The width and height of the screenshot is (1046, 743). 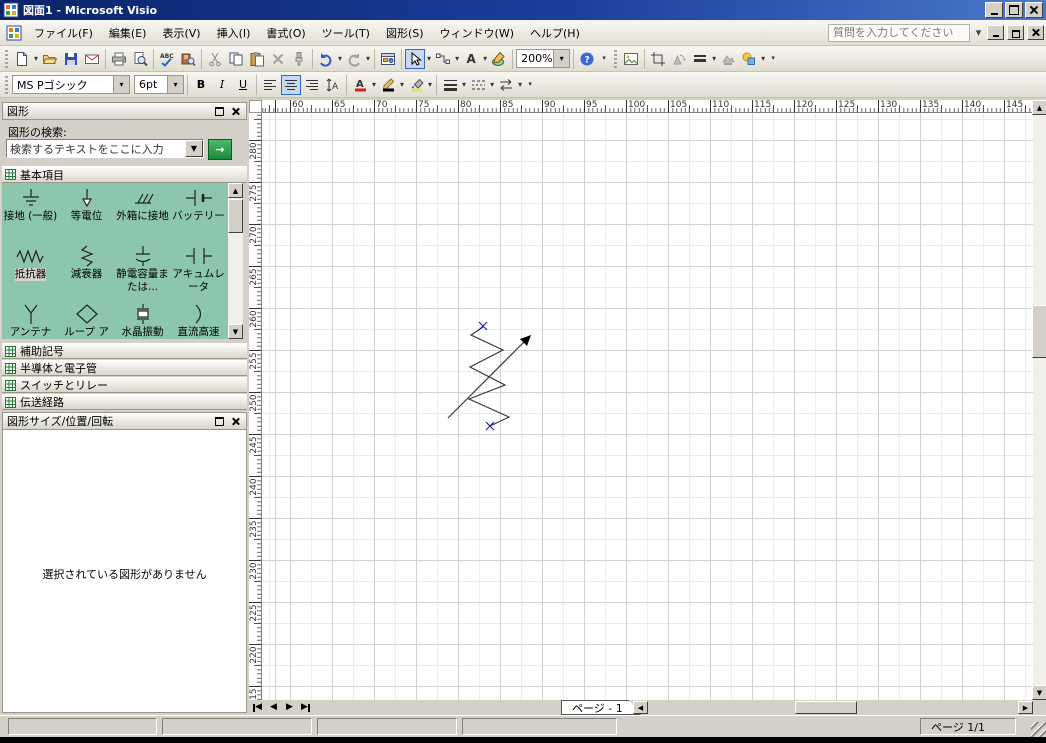 What do you see at coordinates (995, 32) in the screenshot?
I see `child-minimize-button` at bounding box center [995, 32].